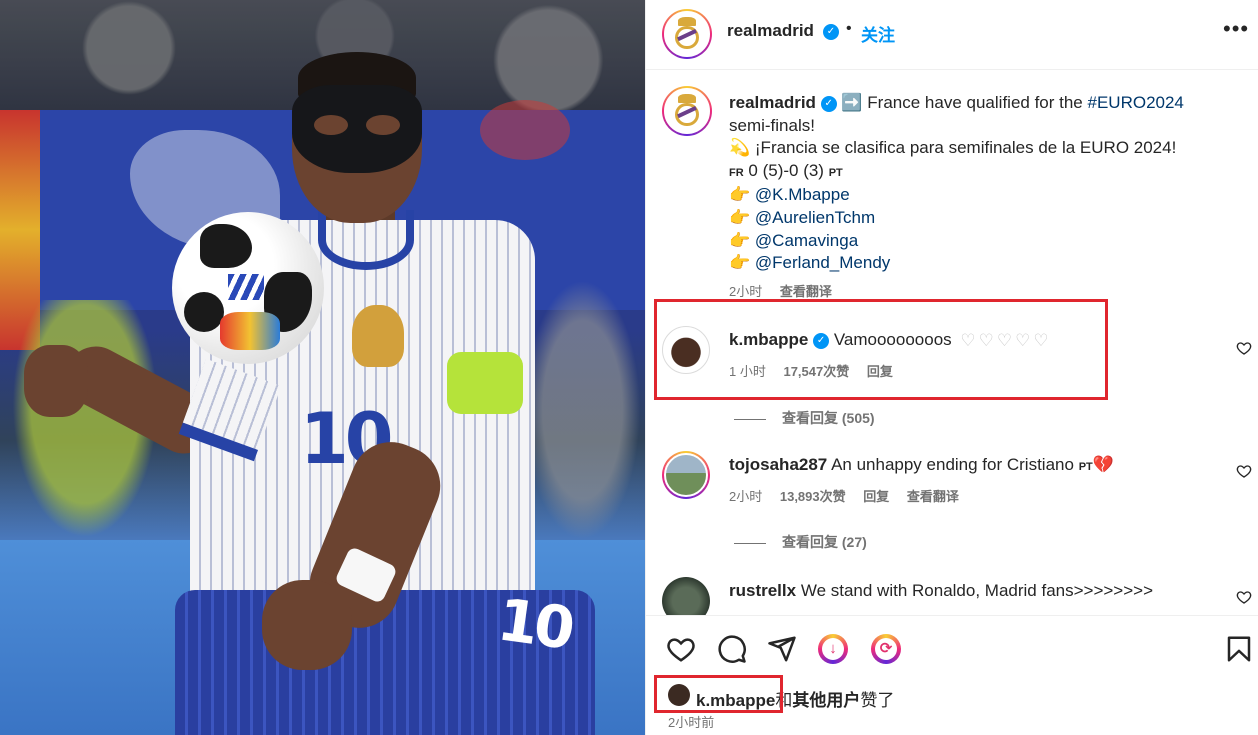  Describe the element at coordinates (740, 148) in the screenshot. I see `spark-emoji: 💫` at that location.